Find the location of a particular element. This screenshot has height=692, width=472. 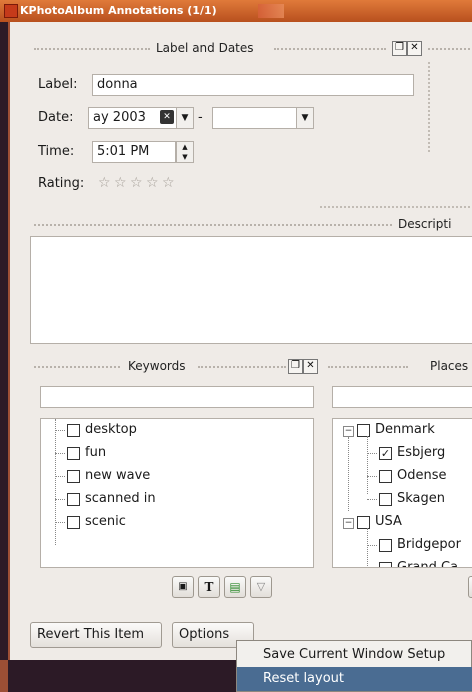

date-start-value: ay 2003 is located at coordinates (119, 117).